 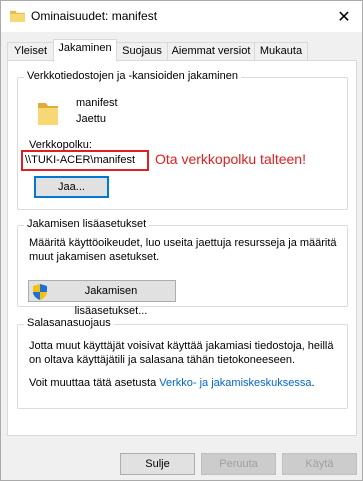 I want to click on path-annotation: Ota verkkopolku talteen!, so click(x=230, y=159).